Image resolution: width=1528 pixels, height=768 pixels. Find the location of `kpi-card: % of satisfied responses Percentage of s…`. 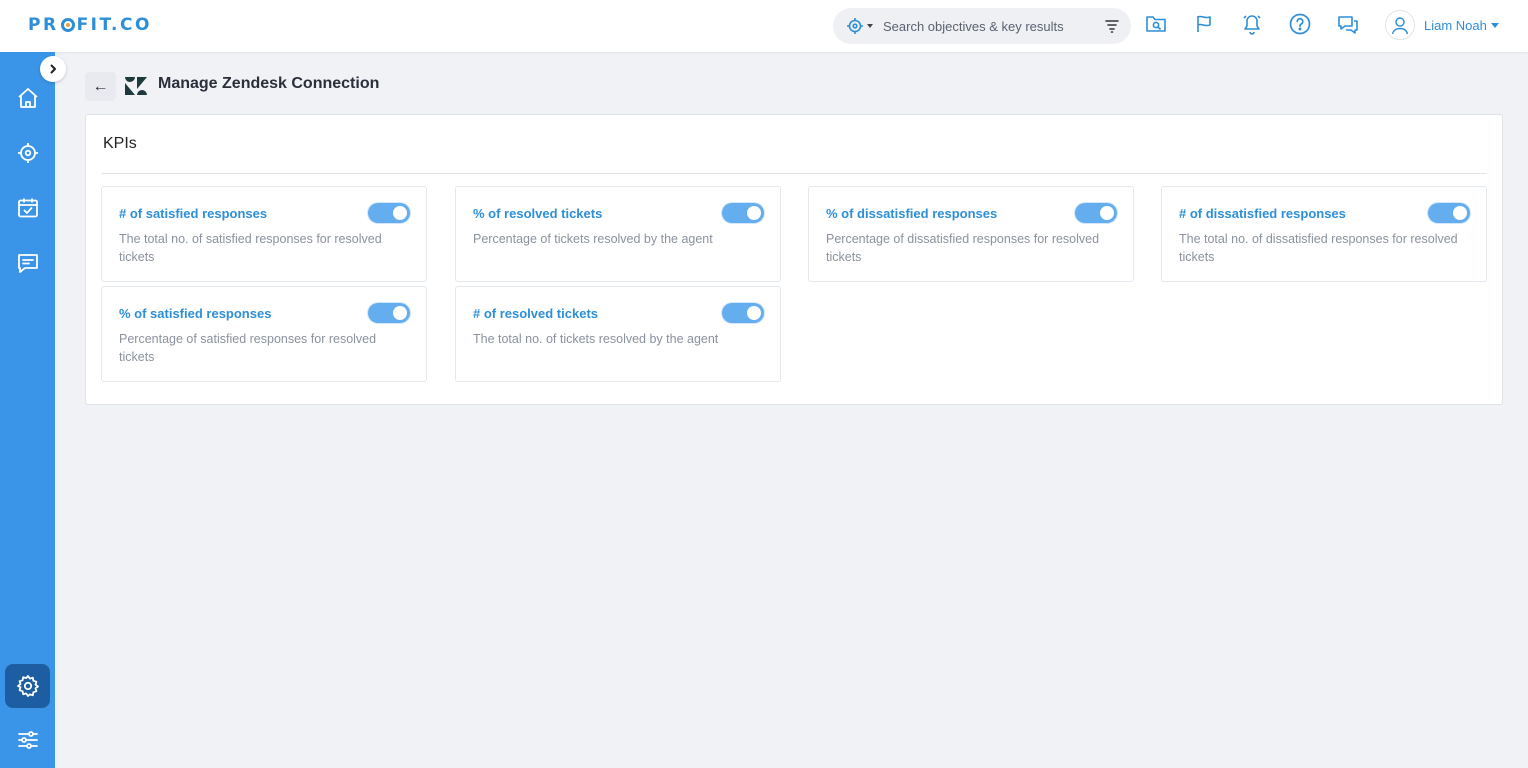

kpi-card: % of satisfied responses Percentage of s… is located at coordinates (264, 334).